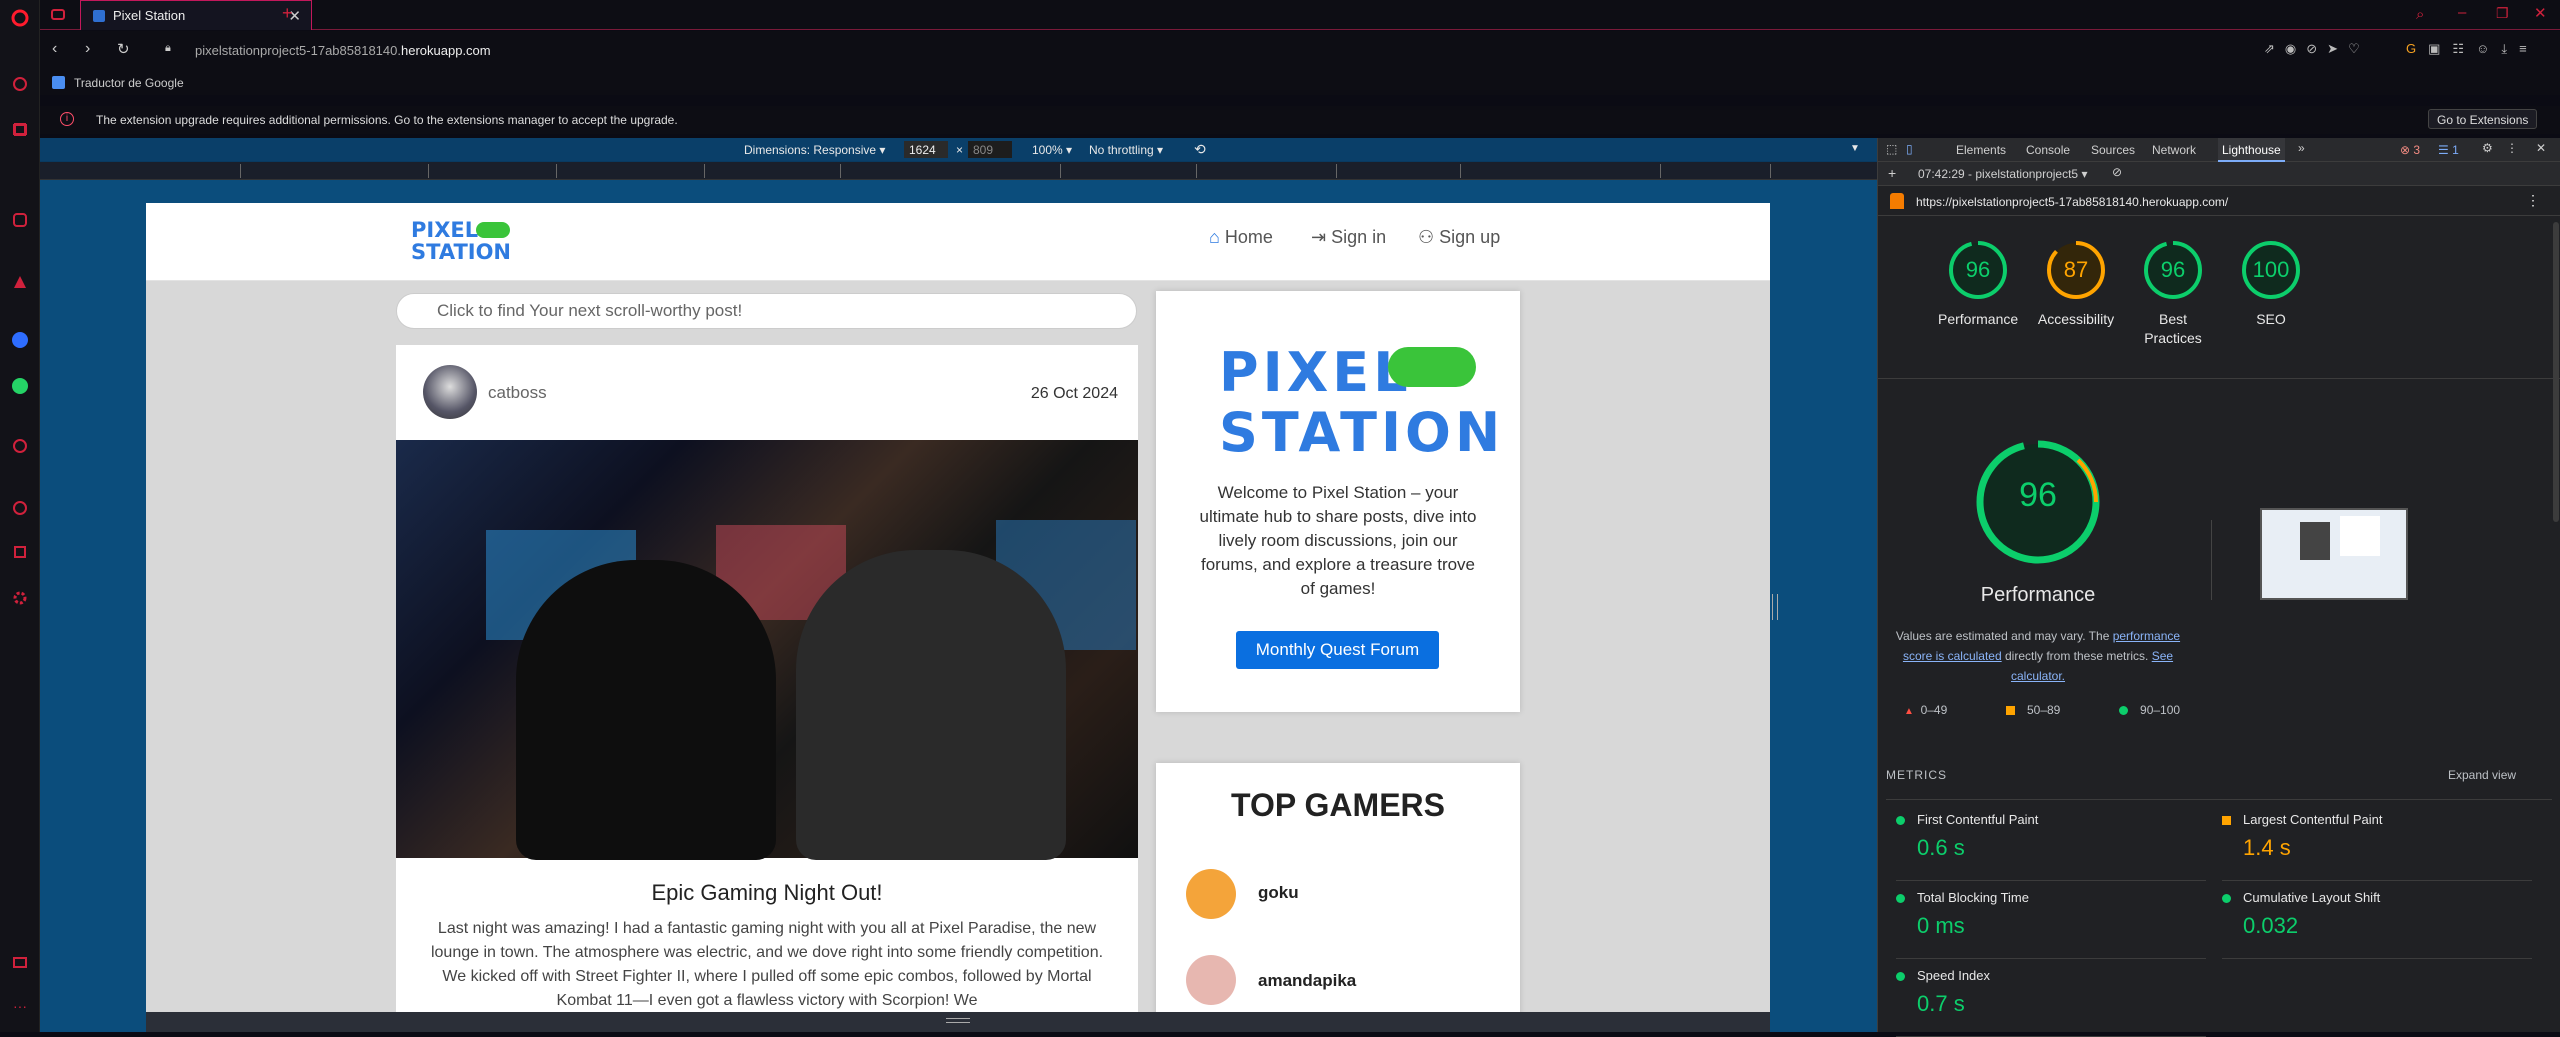 Image resolution: width=2560 pixels, height=1037 pixels. What do you see at coordinates (2510, 48) in the screenshot?
I see `download-icon: ⤓` at bounding box center [2510, 48].